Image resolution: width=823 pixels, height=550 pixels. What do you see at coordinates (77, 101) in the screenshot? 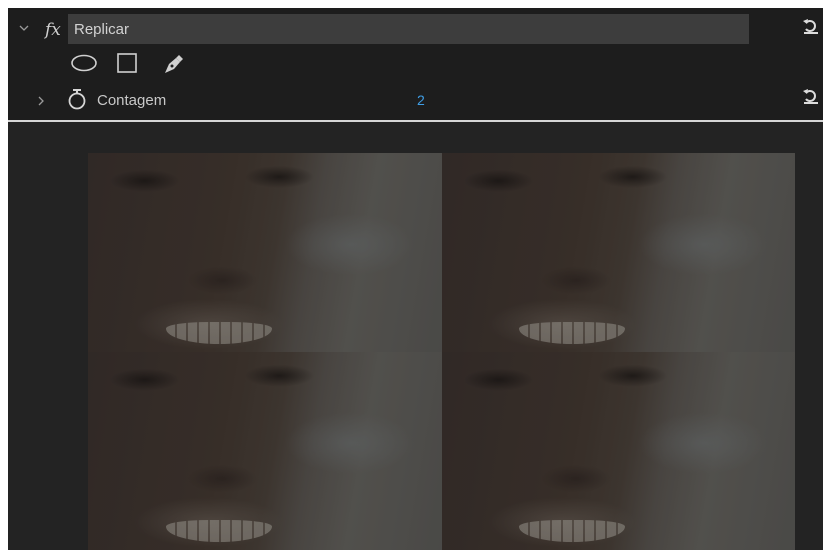
I see `stopwatch-icon` at bounding box center [77, 101].